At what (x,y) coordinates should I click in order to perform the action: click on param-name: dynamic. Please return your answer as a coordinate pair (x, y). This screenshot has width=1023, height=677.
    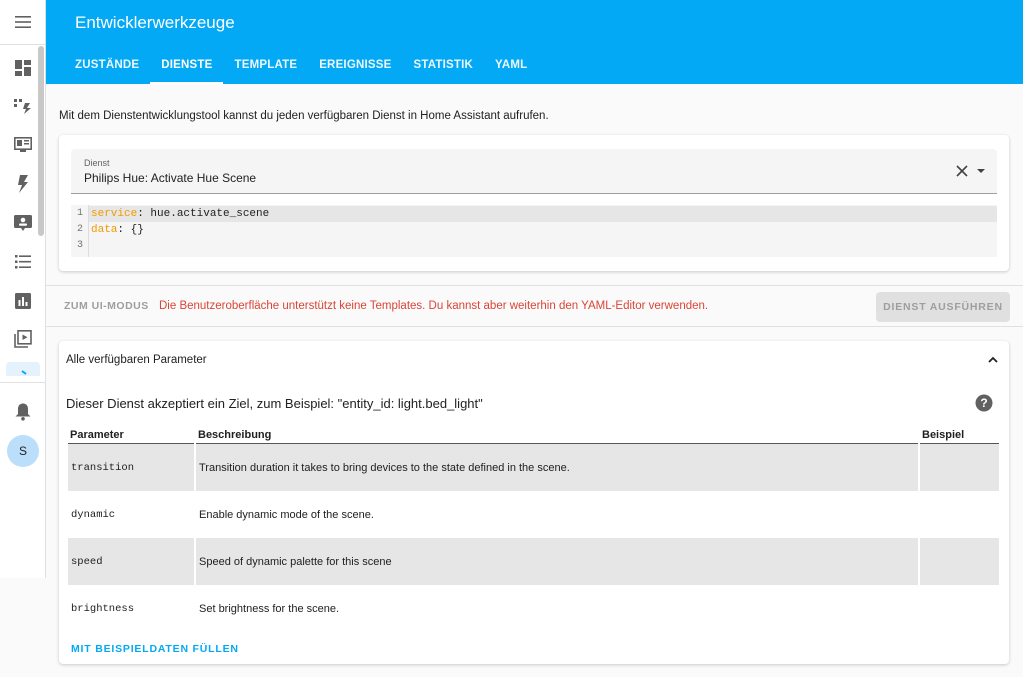
    Looking at the image, I should click on (93, 514).